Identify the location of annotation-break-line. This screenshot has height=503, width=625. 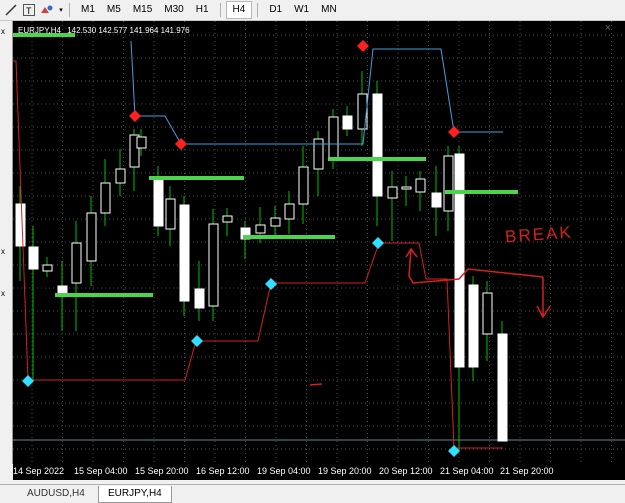
(476, 266).